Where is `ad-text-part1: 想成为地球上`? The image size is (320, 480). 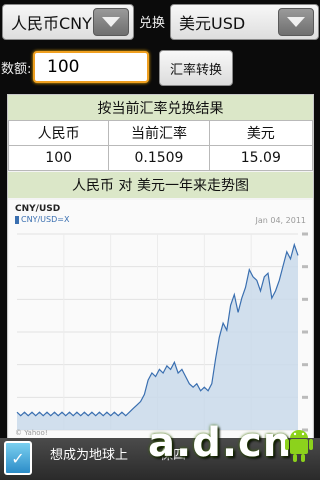
ad-text-part1: 想成为地球上 is located at coordinates (89, 455).